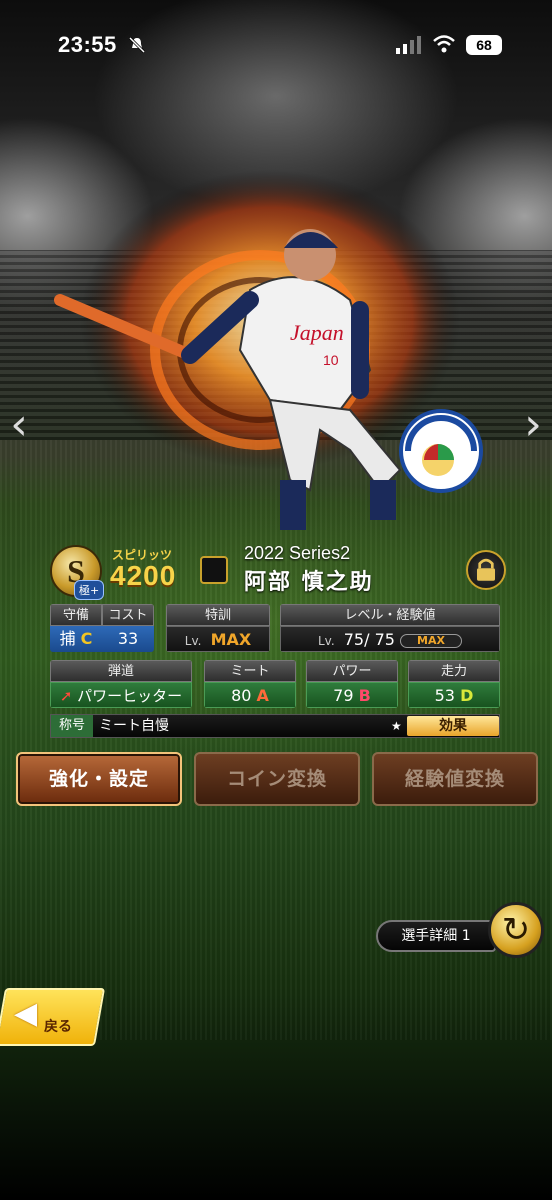 This screenshot has height=1200, width=552. Describe the element at coordinates (89, 590) in the screenshot. I see `rank-sub-badge: 極+` at that location.